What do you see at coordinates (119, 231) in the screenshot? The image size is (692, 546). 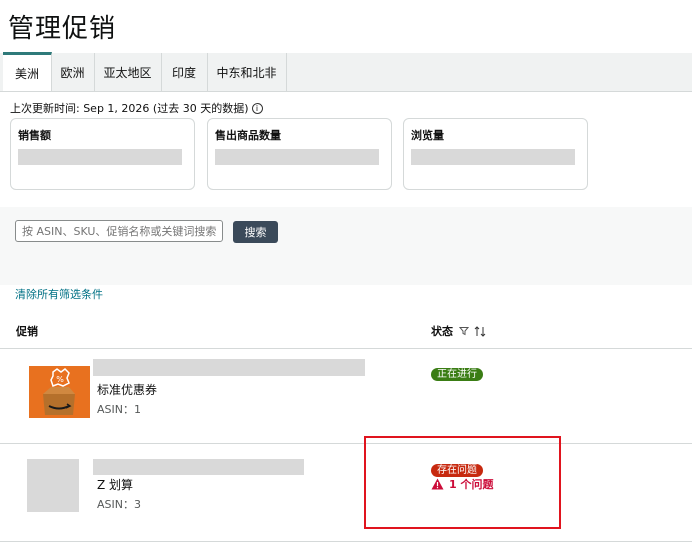 I see `search-input` at bounding box center [119, 231].